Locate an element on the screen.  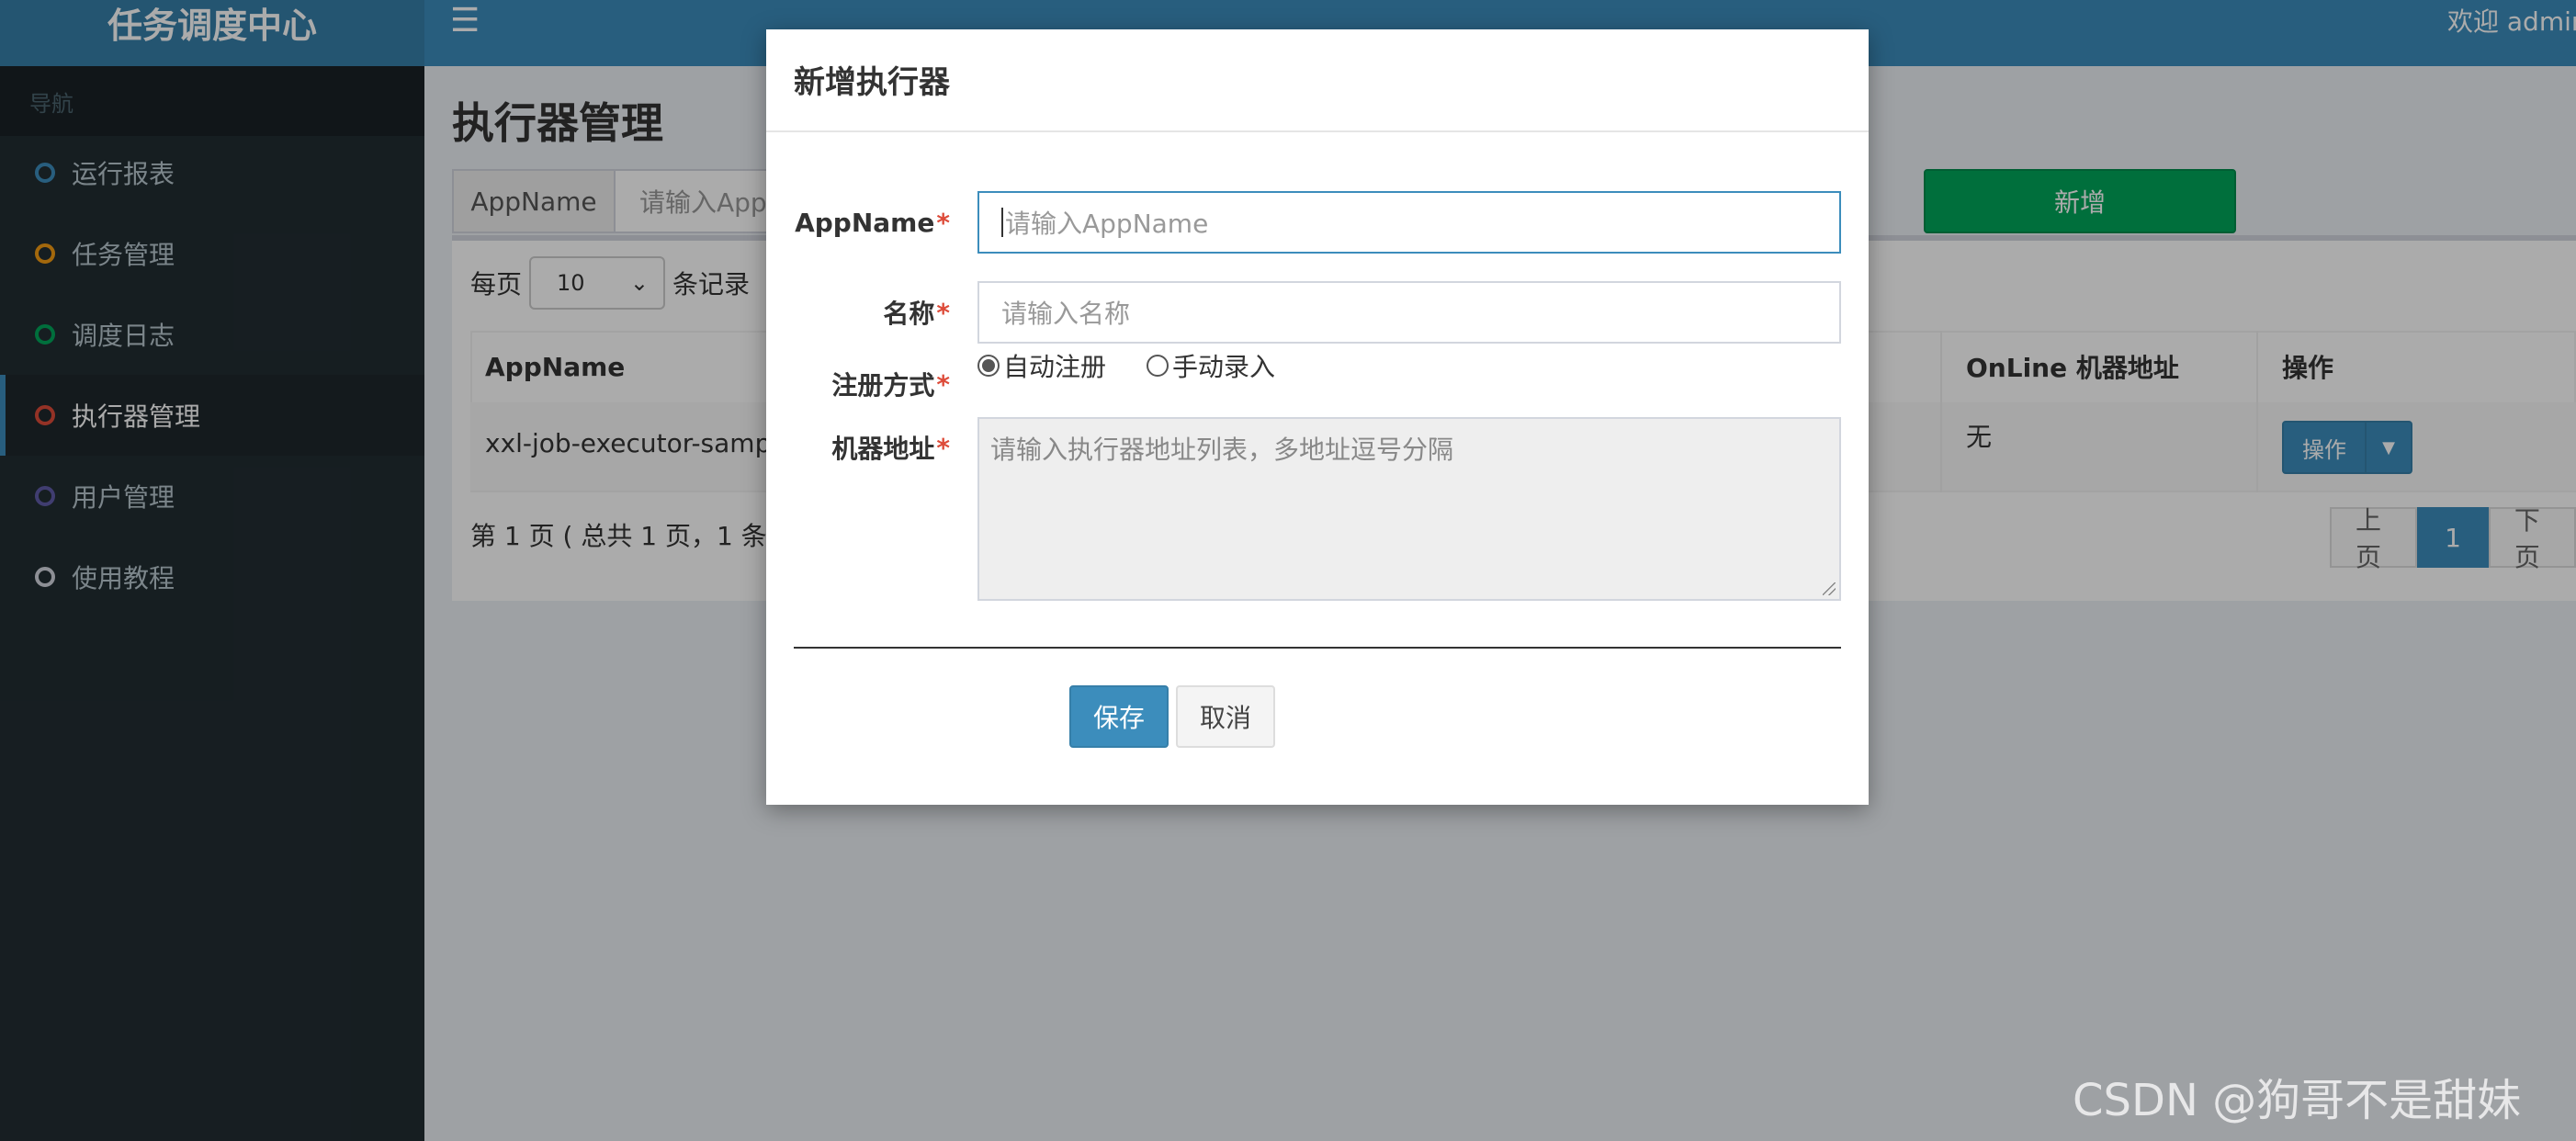
save-button: 保存 is located at coordinates (1119, 716).